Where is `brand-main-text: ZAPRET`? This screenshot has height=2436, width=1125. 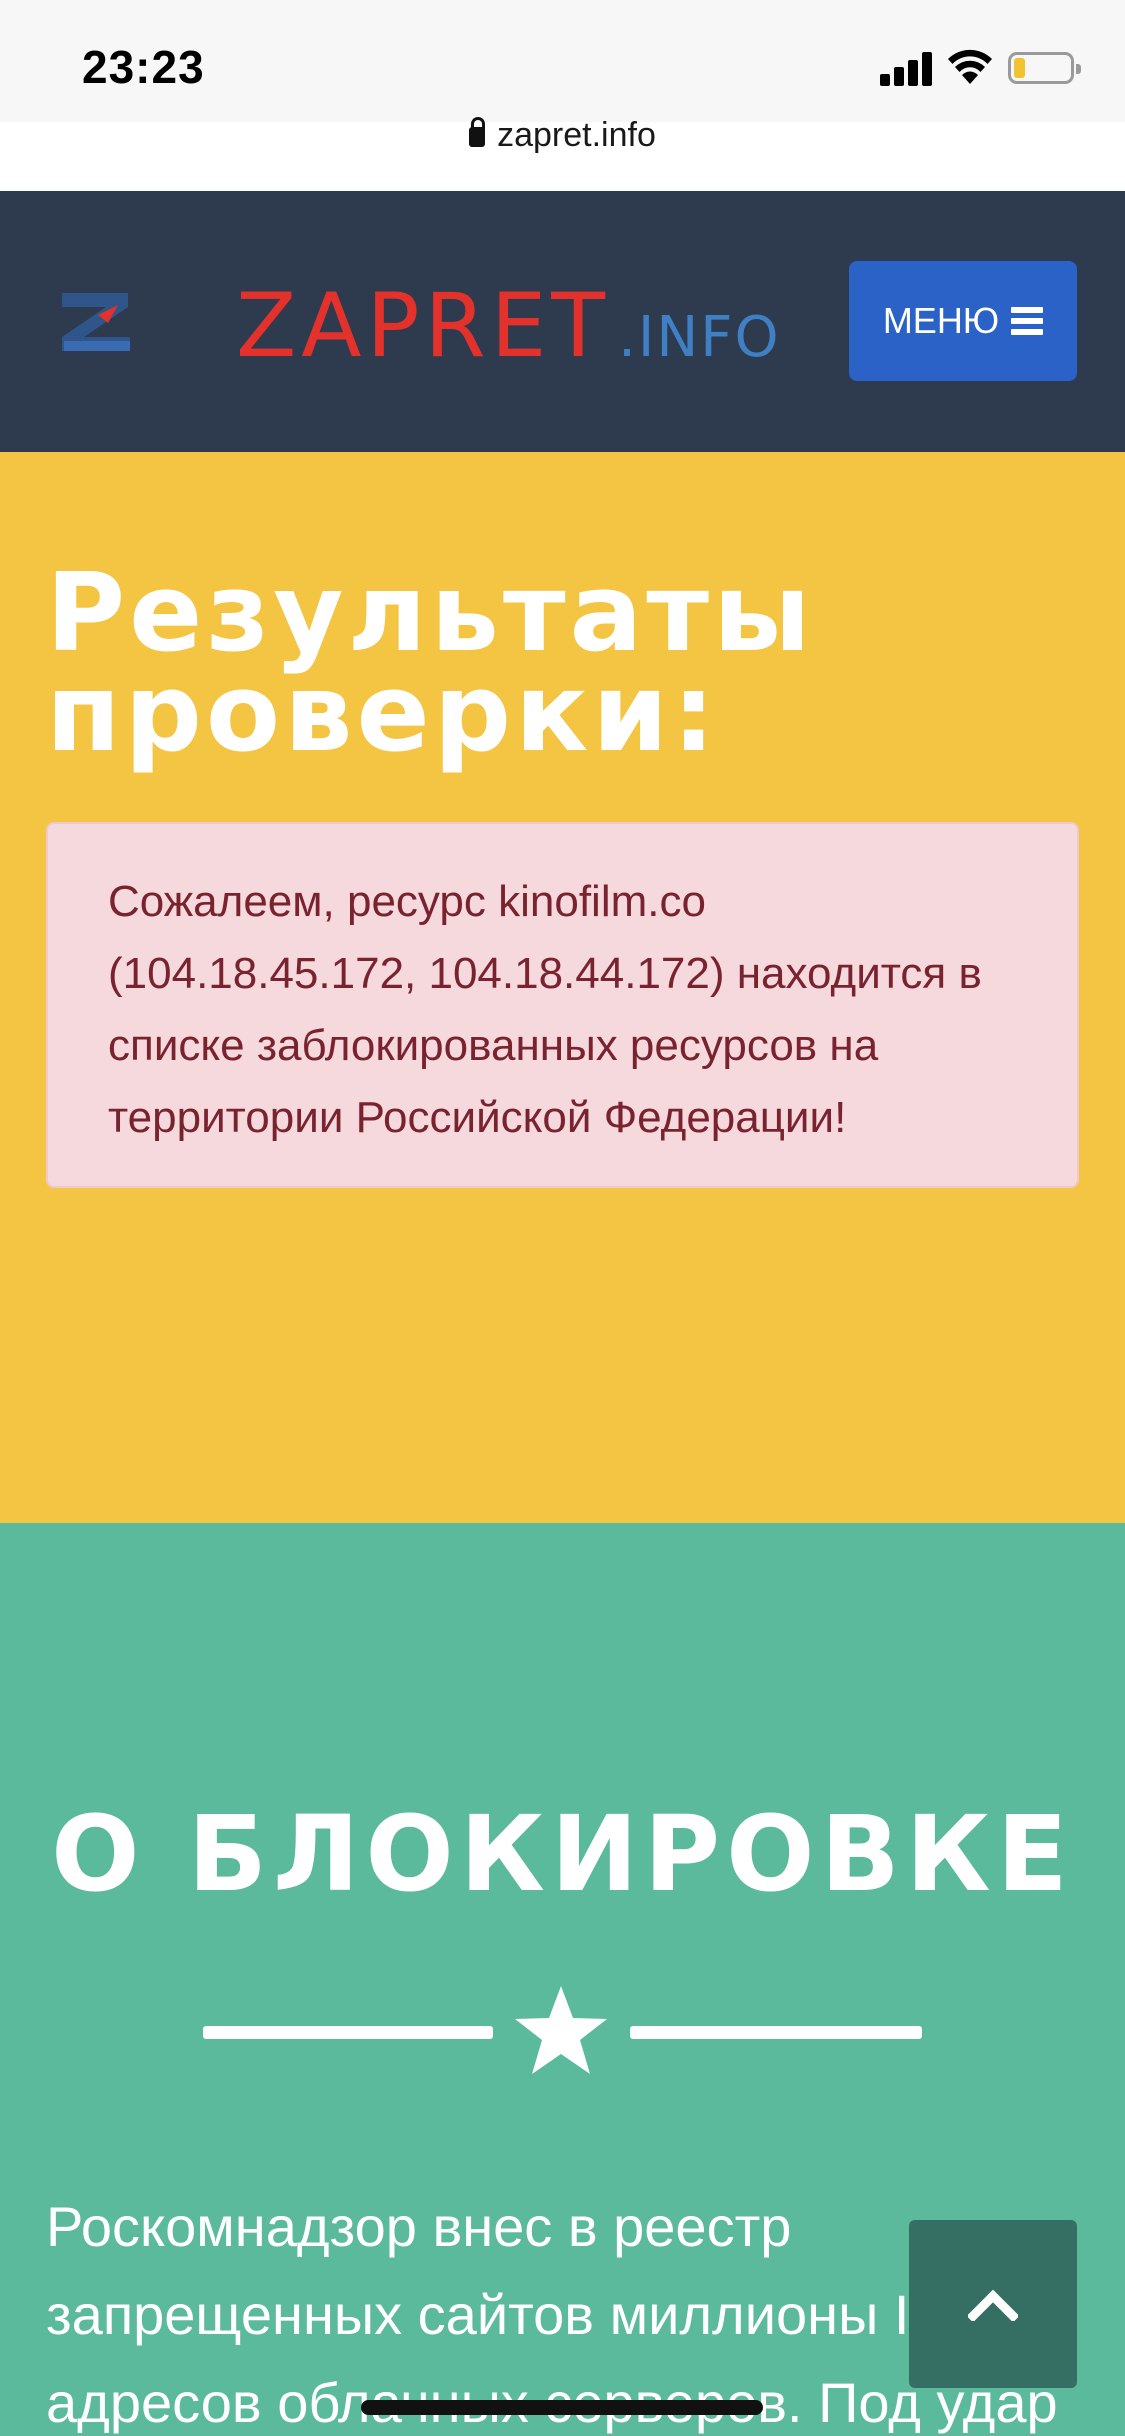 brand-main-text: ZAPRET is located at coordinates (423, 325).